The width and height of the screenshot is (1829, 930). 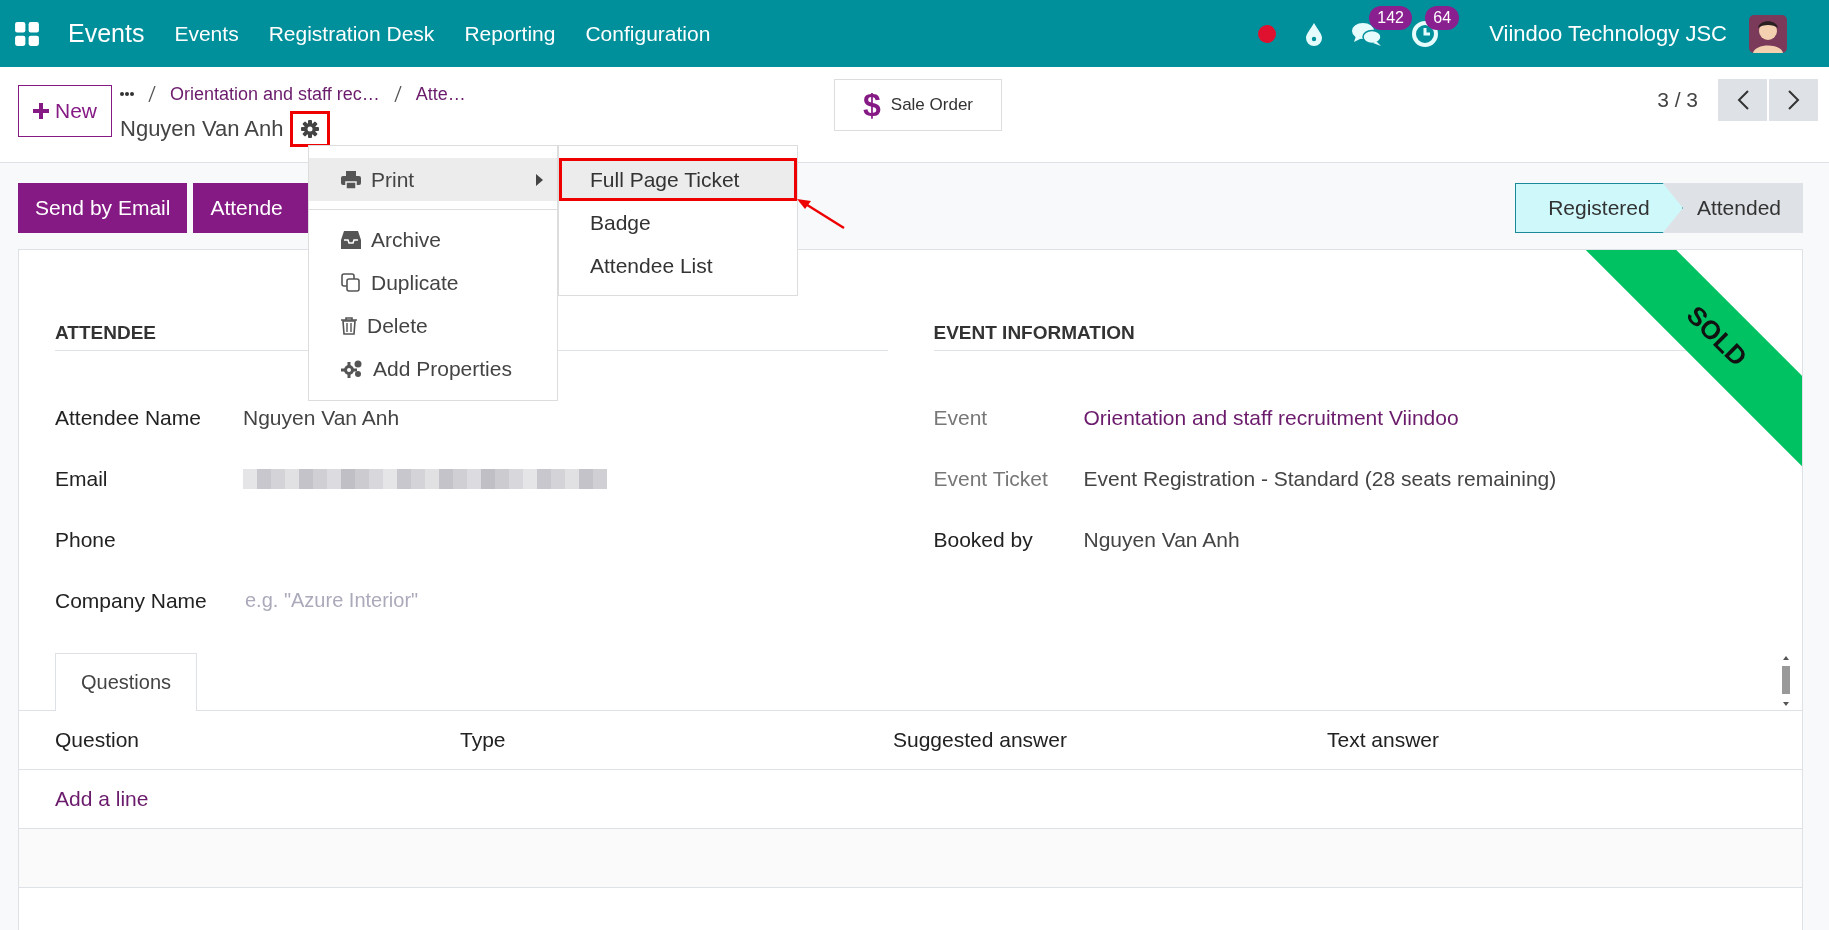 What do you see at coordinates (82, 478) in the screenshot?
I see `field-label: Email` at bounding box center [82, 478].